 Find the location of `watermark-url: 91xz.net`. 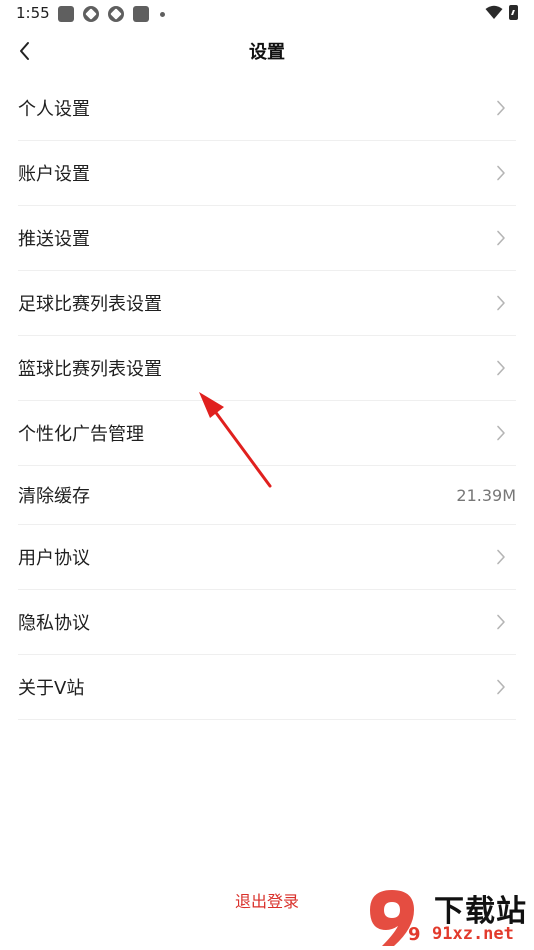

watermark-url: 91xz.net is located at coordinates (473, 934).